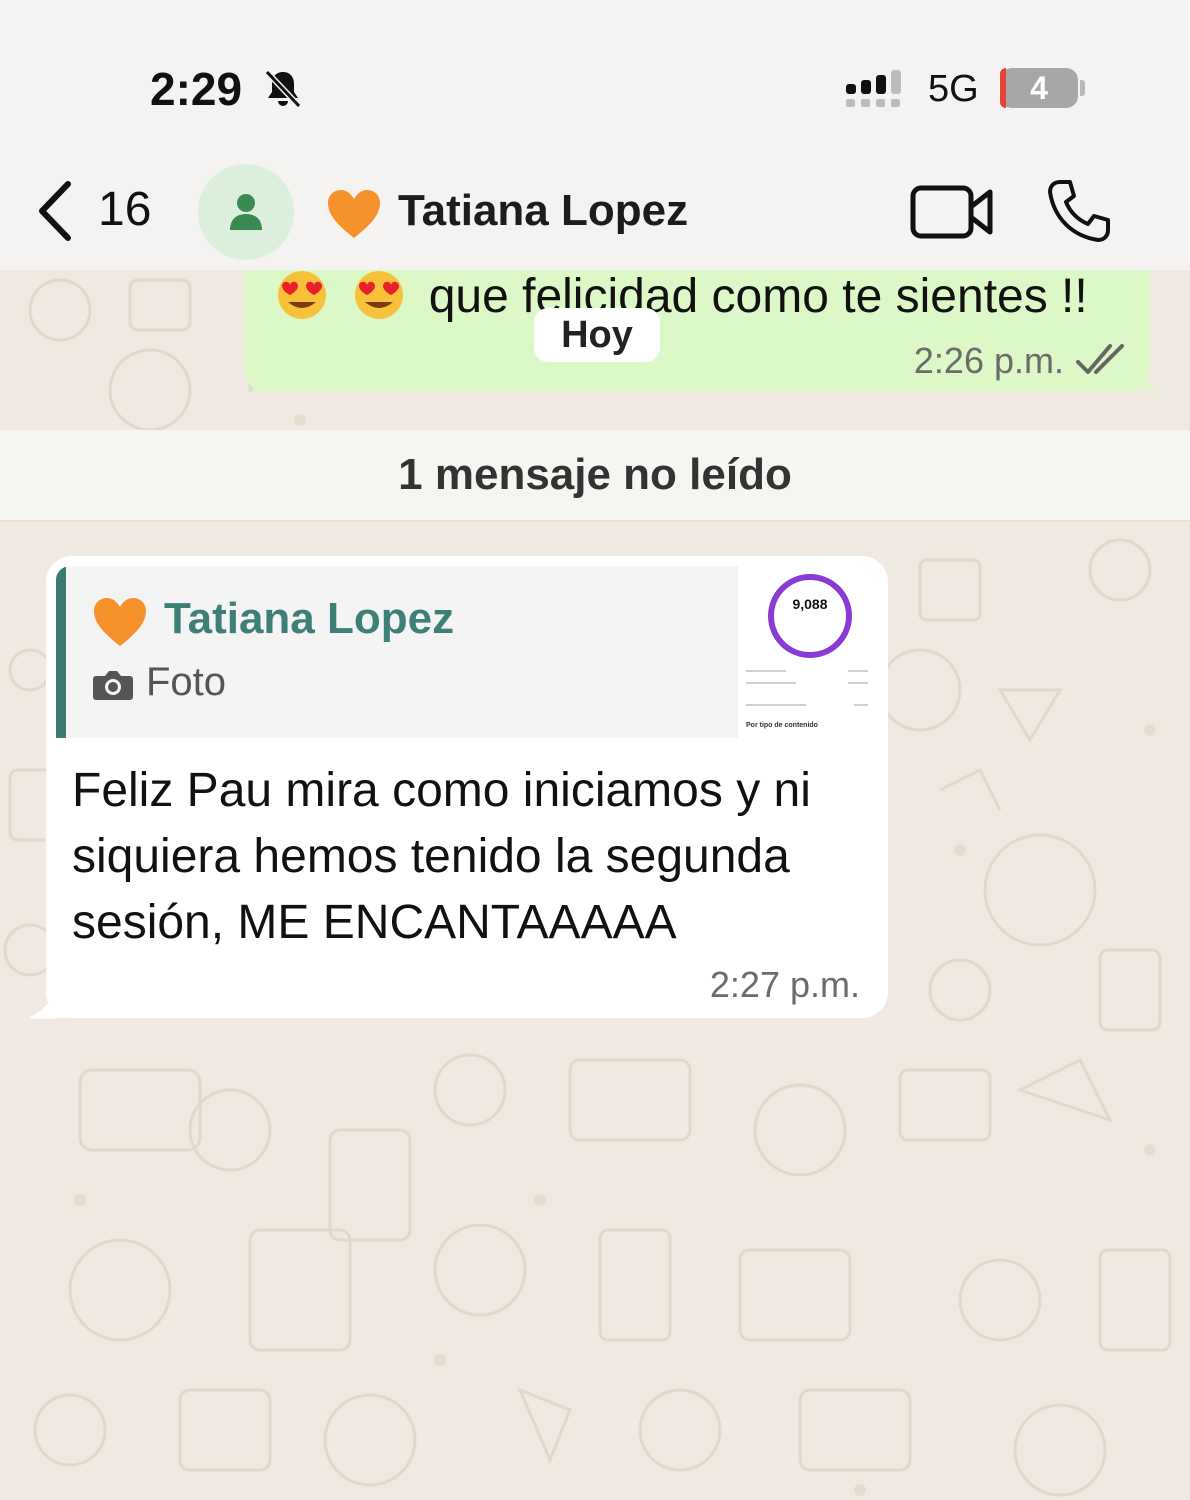  I want to click on phone-icon, so click(1079, 211).